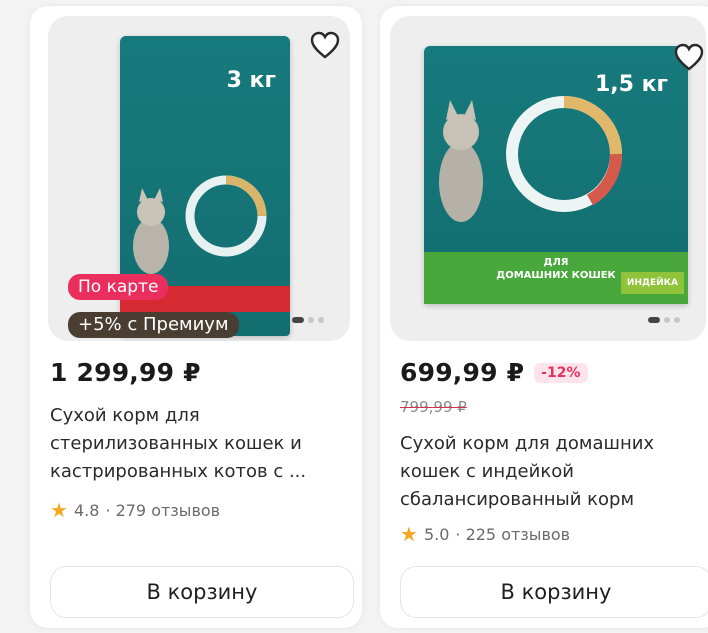  What do you see at coordinates (163, 510) in the screenshot?
I see `reviews-count: · 279 отзывов` at bounding box center [163, 510].